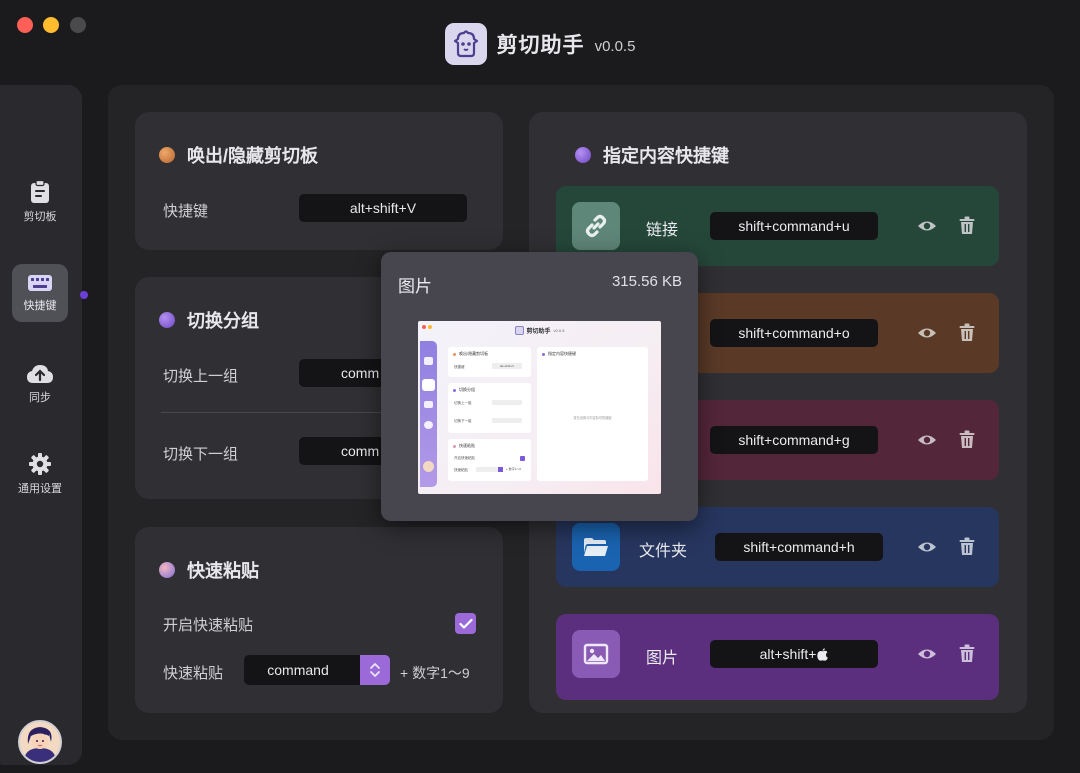 This screenshot has width=1080, height=773. What do you see at coordinates (41, 425) in the screenshot?
I see `sidebar: 剪切板 快捷键 同步 通用设置` at bounding box center [41, 425].